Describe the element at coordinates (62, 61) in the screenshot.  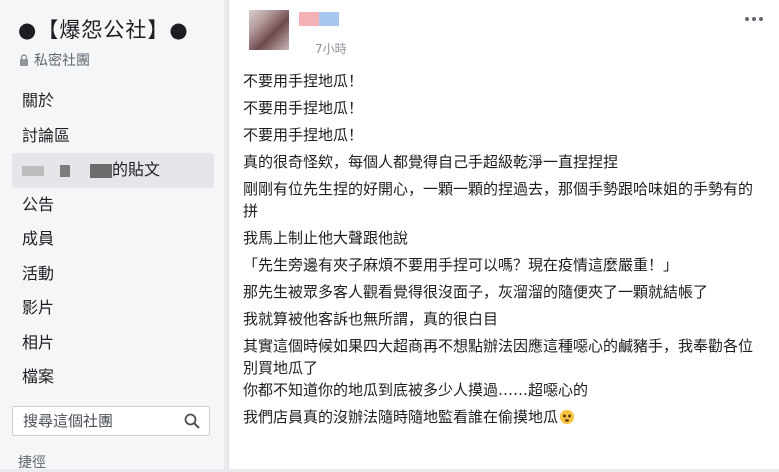
I see `privacy-label: 私密社團` at that location.